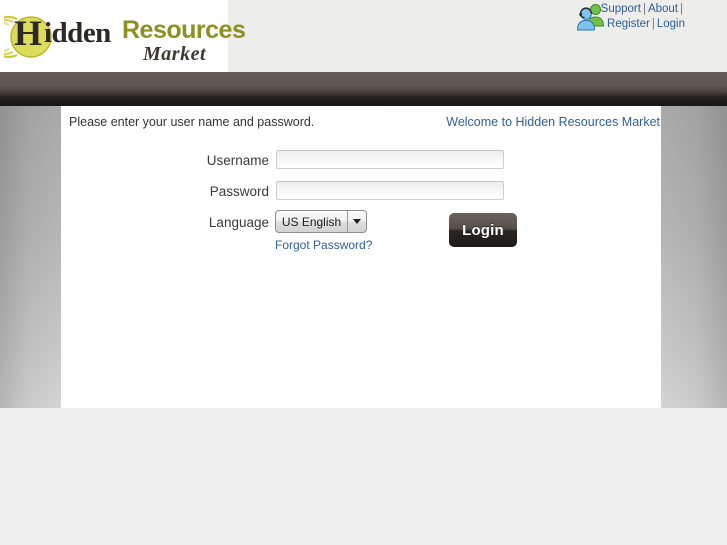  I want to click on username-label: Username, so click(237, 160).